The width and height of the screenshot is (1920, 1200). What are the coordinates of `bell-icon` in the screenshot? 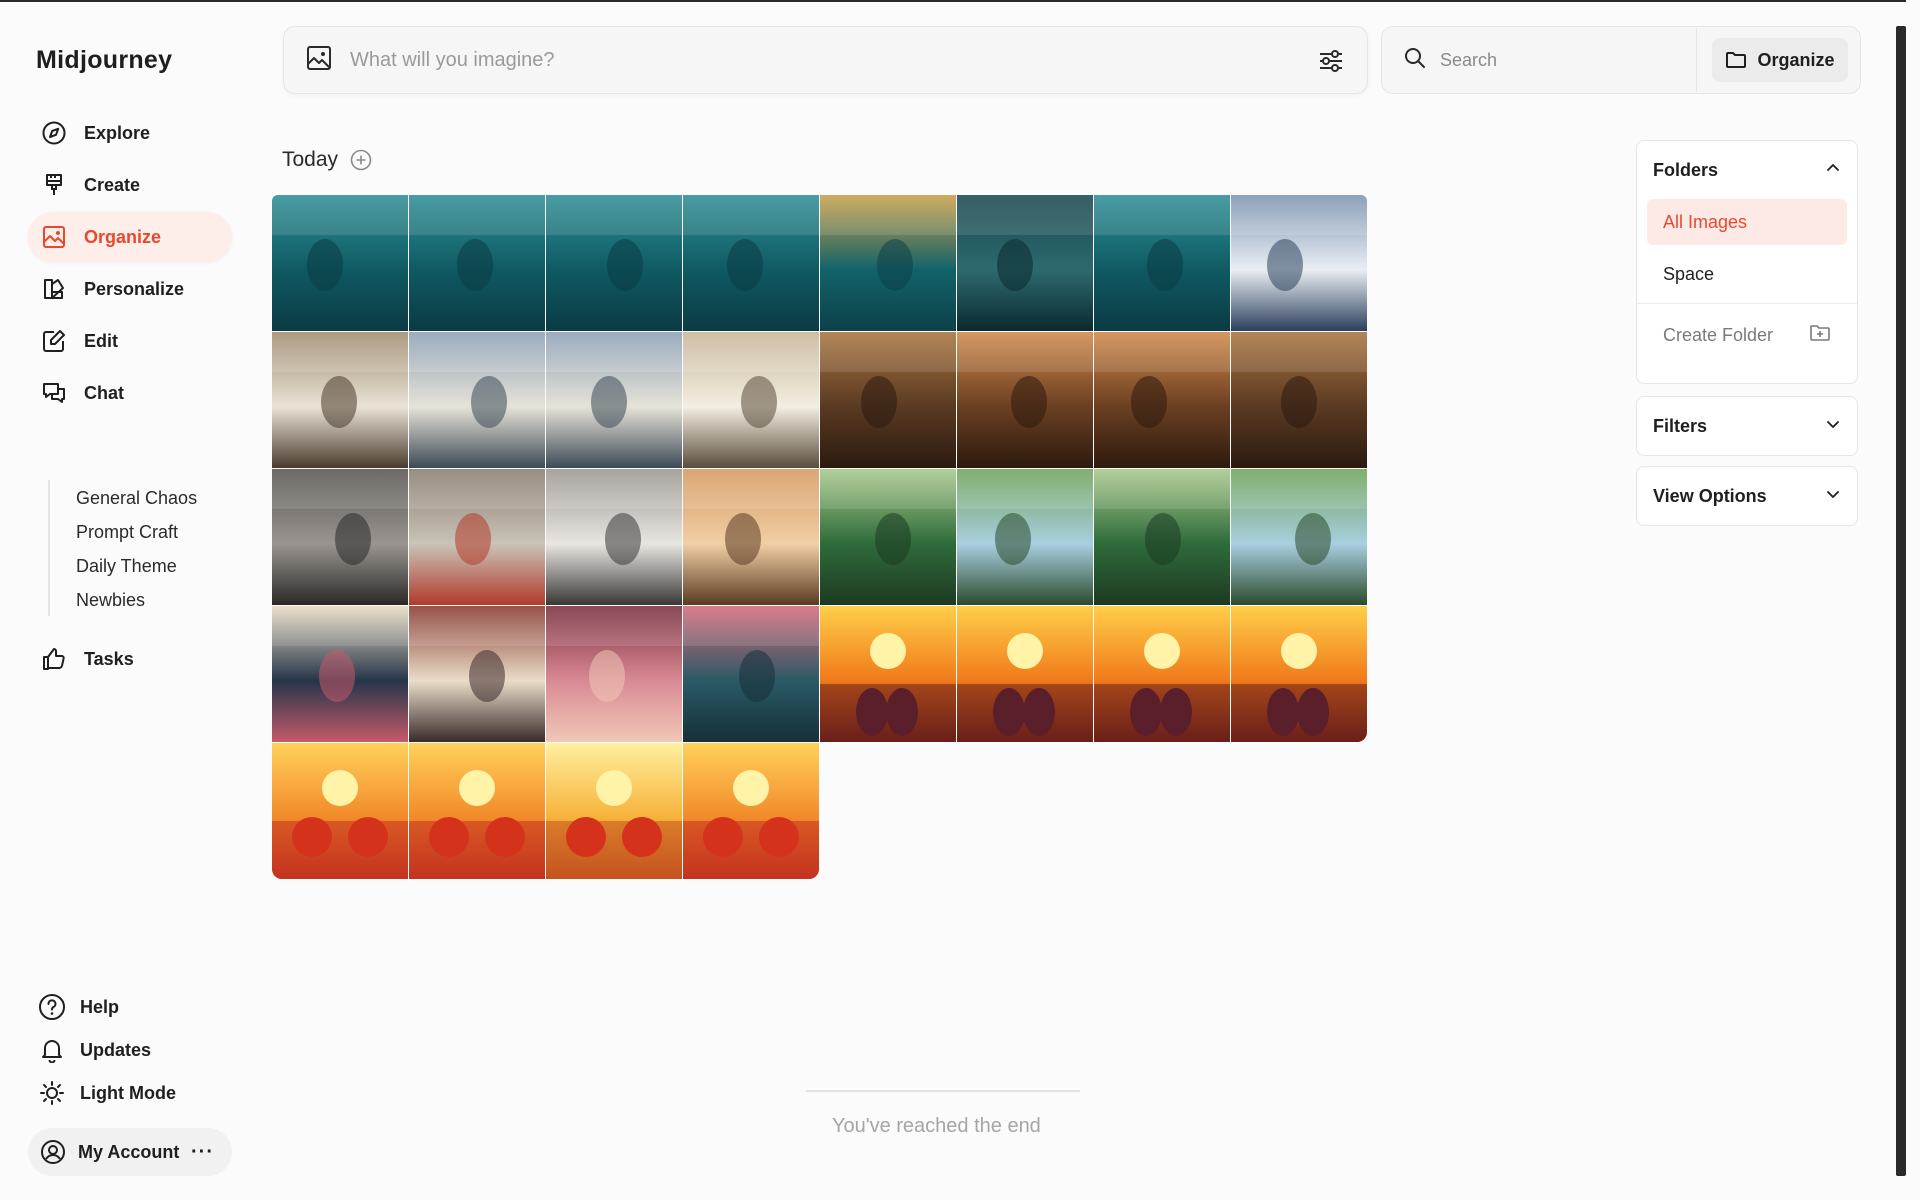 It's located at (52, 1050).